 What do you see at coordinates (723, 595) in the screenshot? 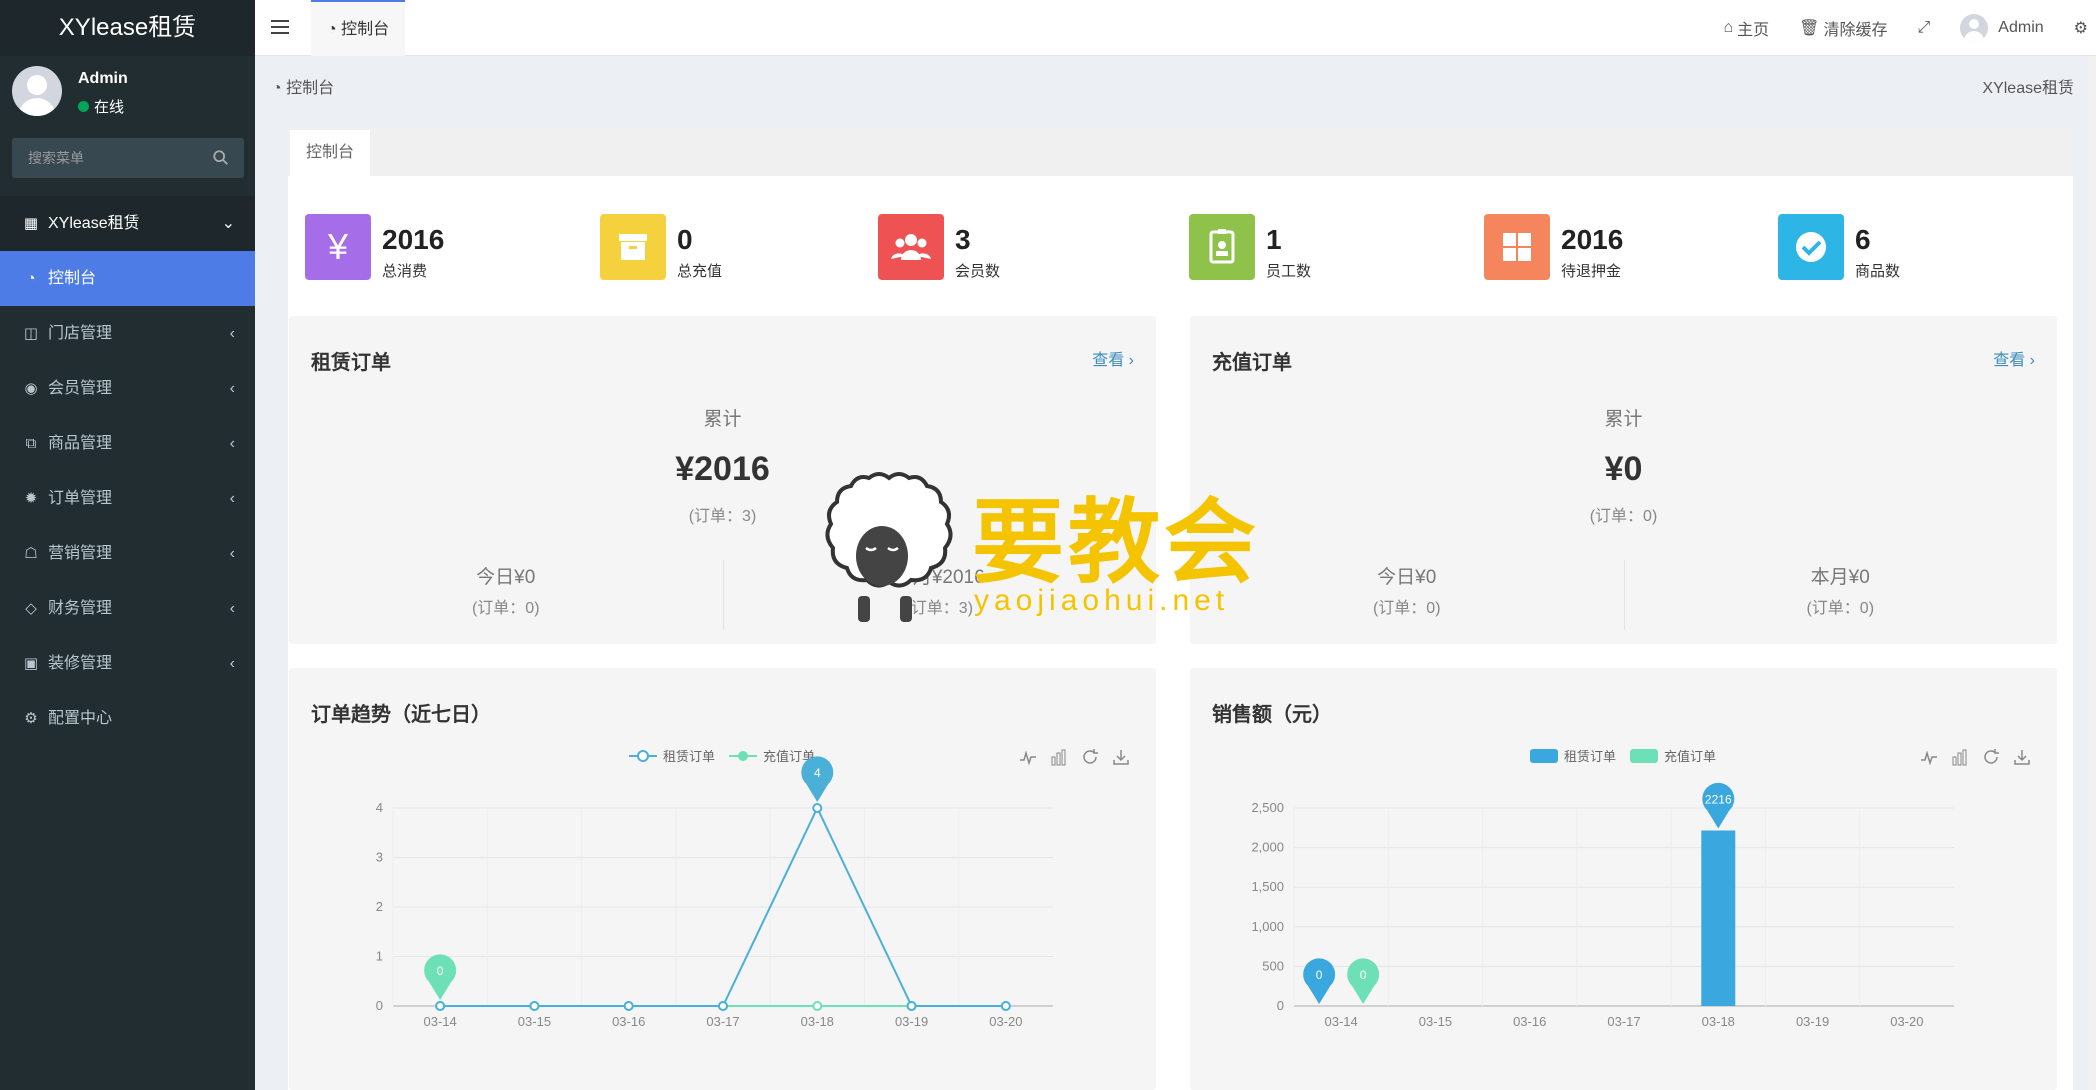
I see `divider` at bounding box center [723, 595].